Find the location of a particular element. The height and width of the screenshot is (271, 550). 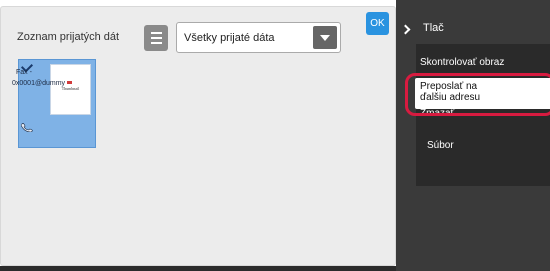

filter-select: Všetky prijaté dáta is located at coordinates (258, 37).